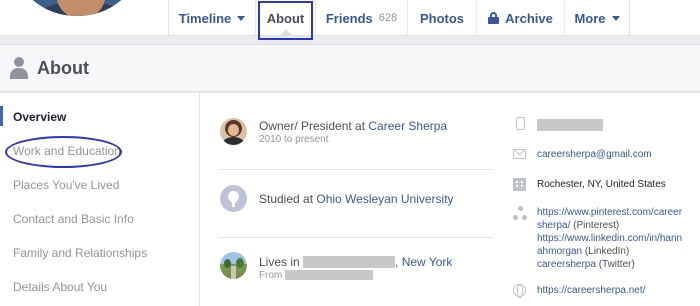  I want to click on active-item-indicator, so click(1, 116).